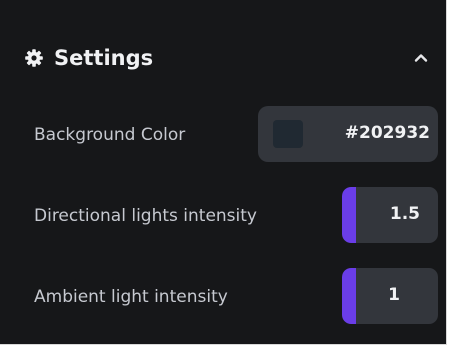  Describe the element at coordinates (236, 135) in the screenshot. I see `background-color-row: Background Color #202932` at that location.